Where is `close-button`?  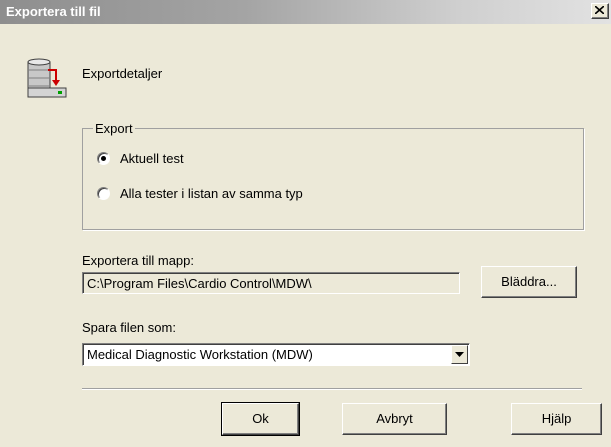 close-button is located at coordinates (600, 11).